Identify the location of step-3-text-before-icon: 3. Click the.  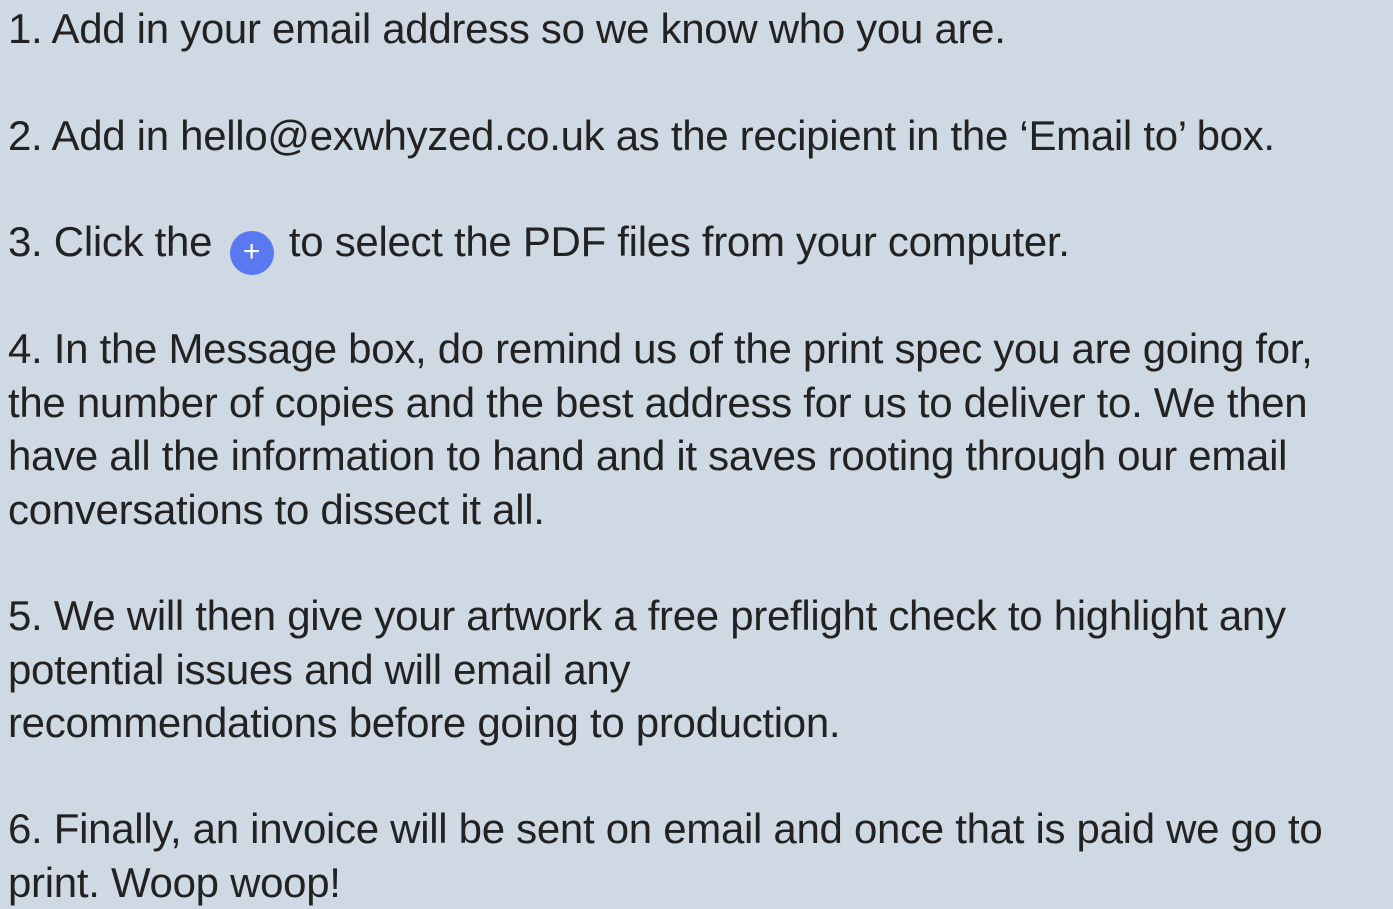
(110, 241).